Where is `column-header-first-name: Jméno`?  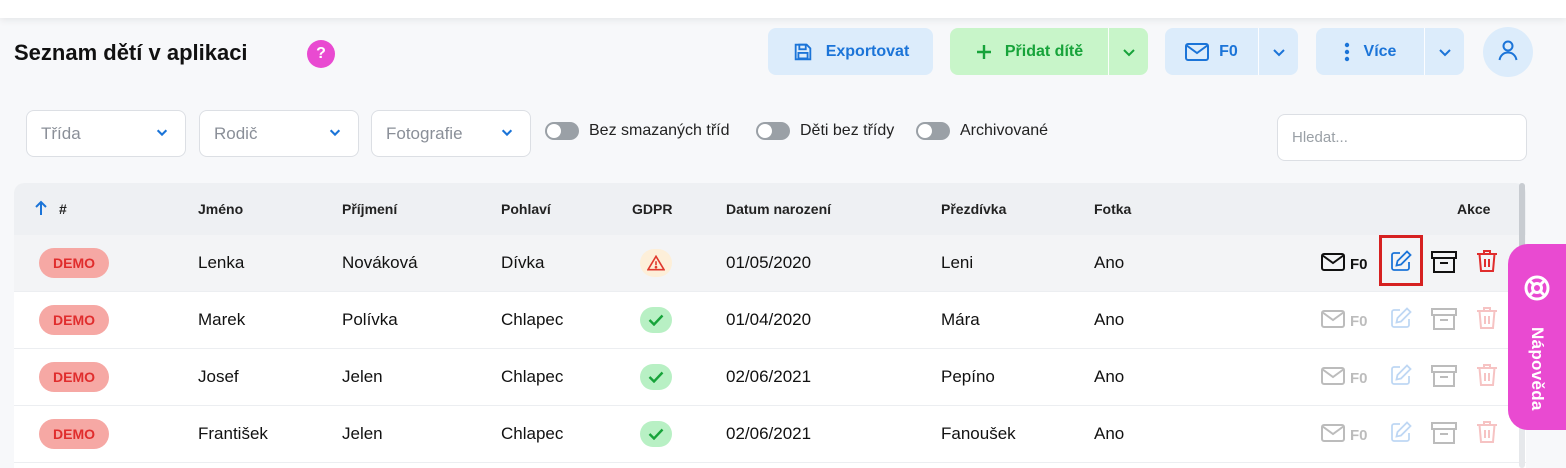
column-header-first-name: Jméno is located at coordinates (220, 209).